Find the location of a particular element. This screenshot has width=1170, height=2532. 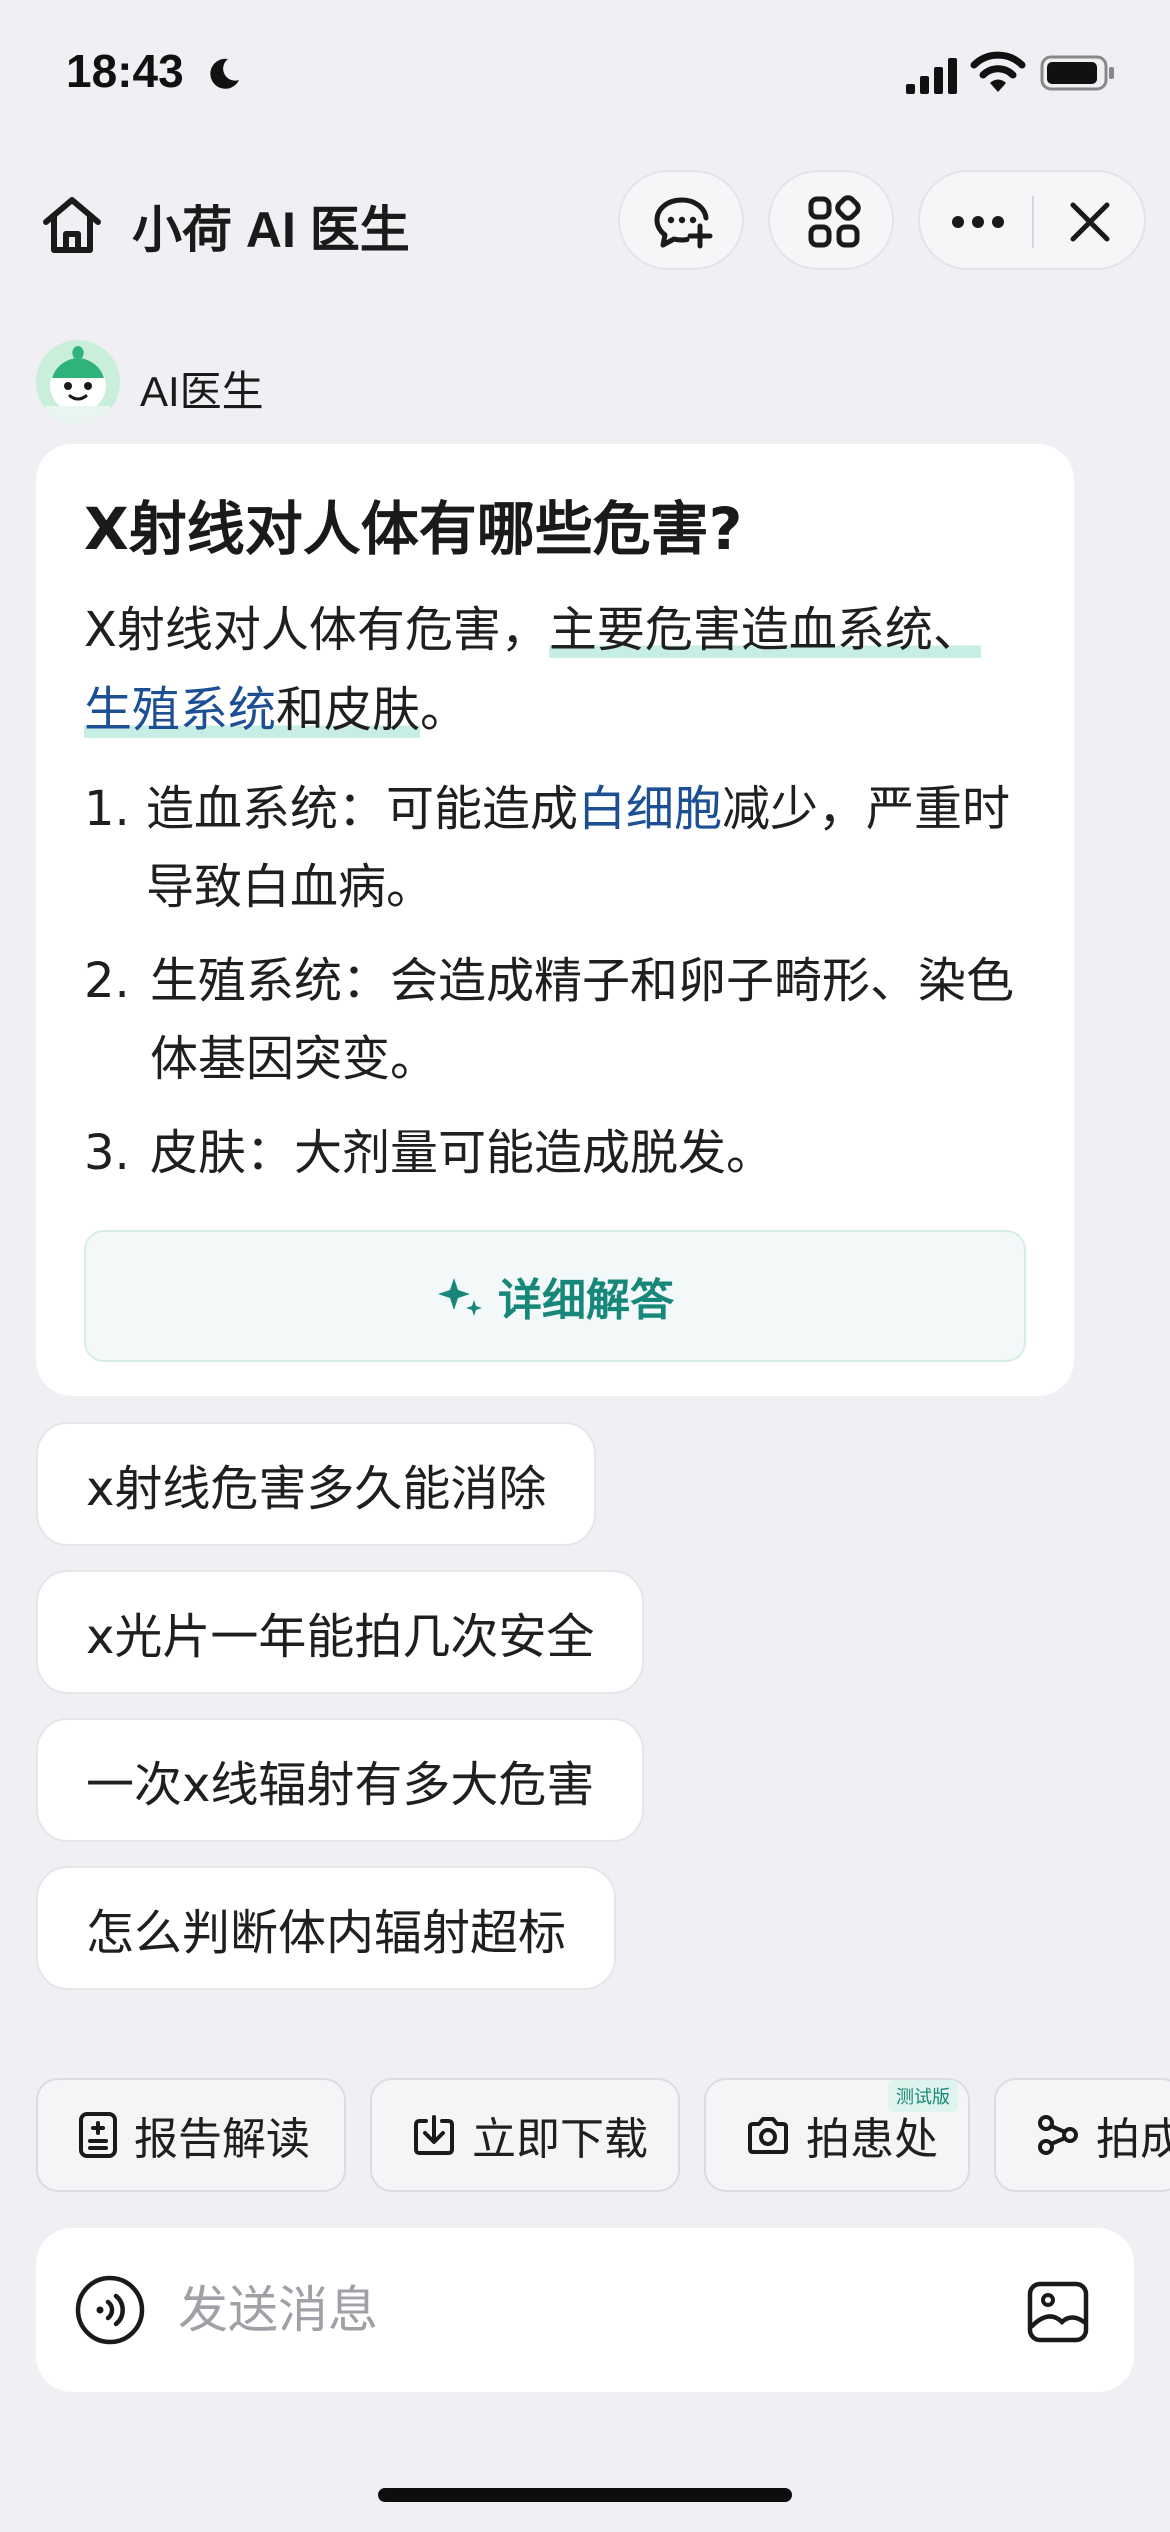

suggestion-chip: 一次x线辐射有多大危害 is located at coordinates (340, 1780).